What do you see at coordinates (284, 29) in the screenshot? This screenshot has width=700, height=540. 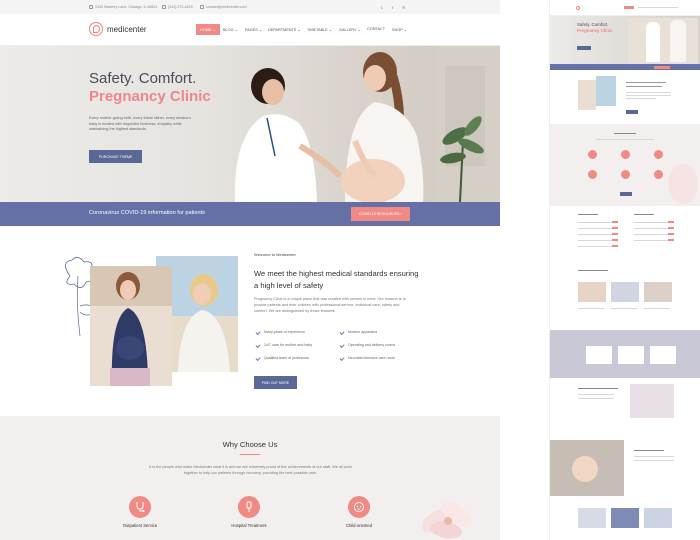 I see `nav-item-departments: DEPARTMENTS ⌄` at bounding box center [284, 29].